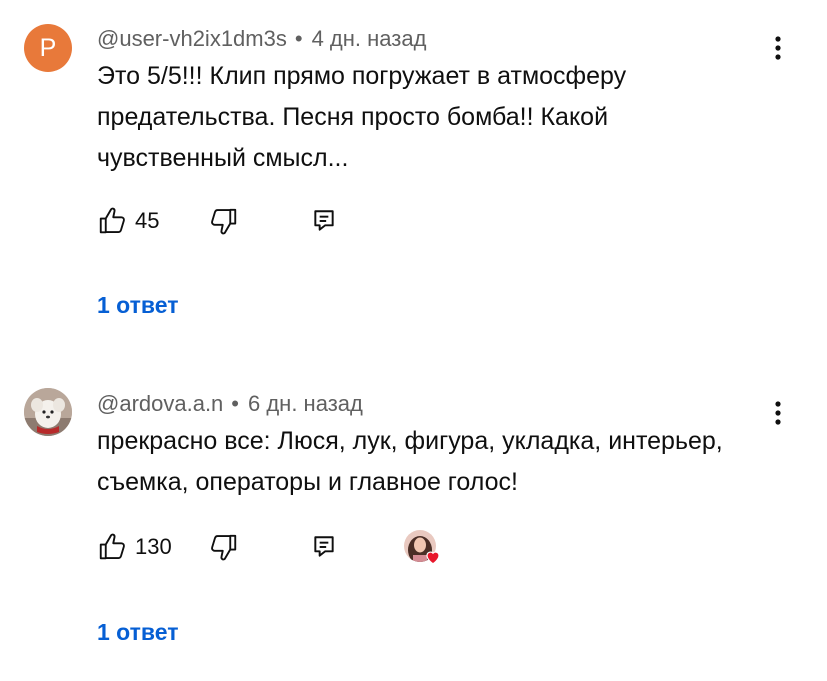  Describe the element at coordinates (230, 404) in the screenshot. I see `comment-meta: @ardova.a.n • 6 дн. назад` at that location.